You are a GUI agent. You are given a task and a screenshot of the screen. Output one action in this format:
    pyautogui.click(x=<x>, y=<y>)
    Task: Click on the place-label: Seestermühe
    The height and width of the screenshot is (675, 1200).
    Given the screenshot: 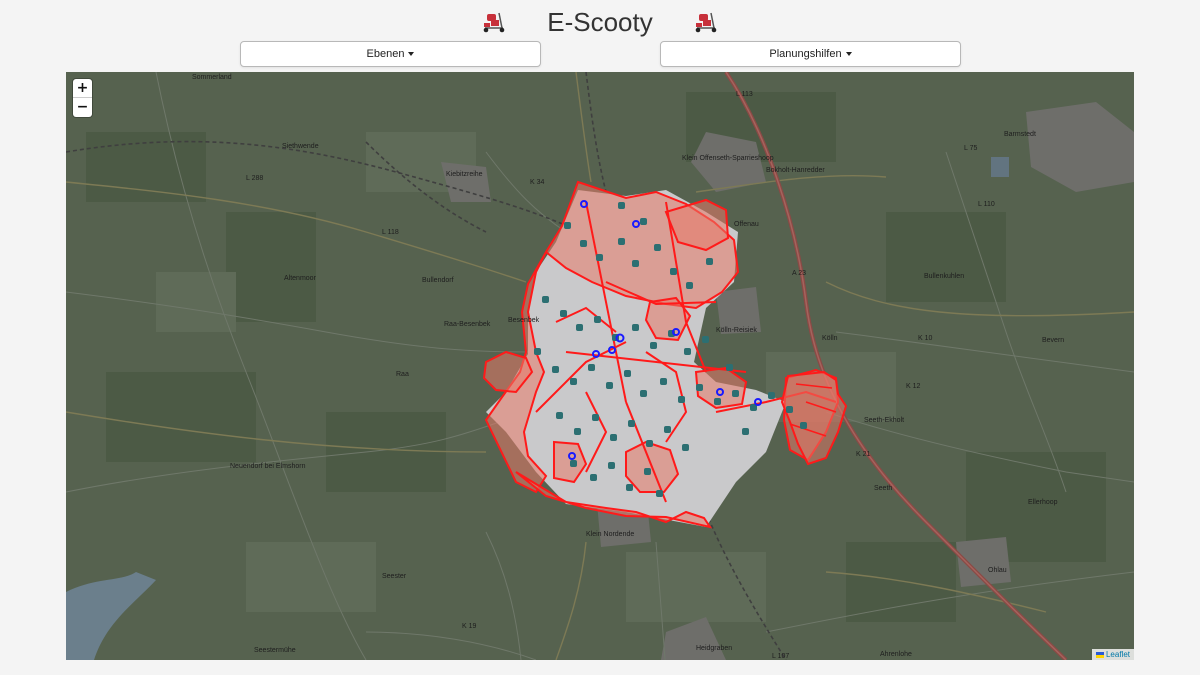 What is the action you would take?
    pyautogui.click(x=275, y=650)
    